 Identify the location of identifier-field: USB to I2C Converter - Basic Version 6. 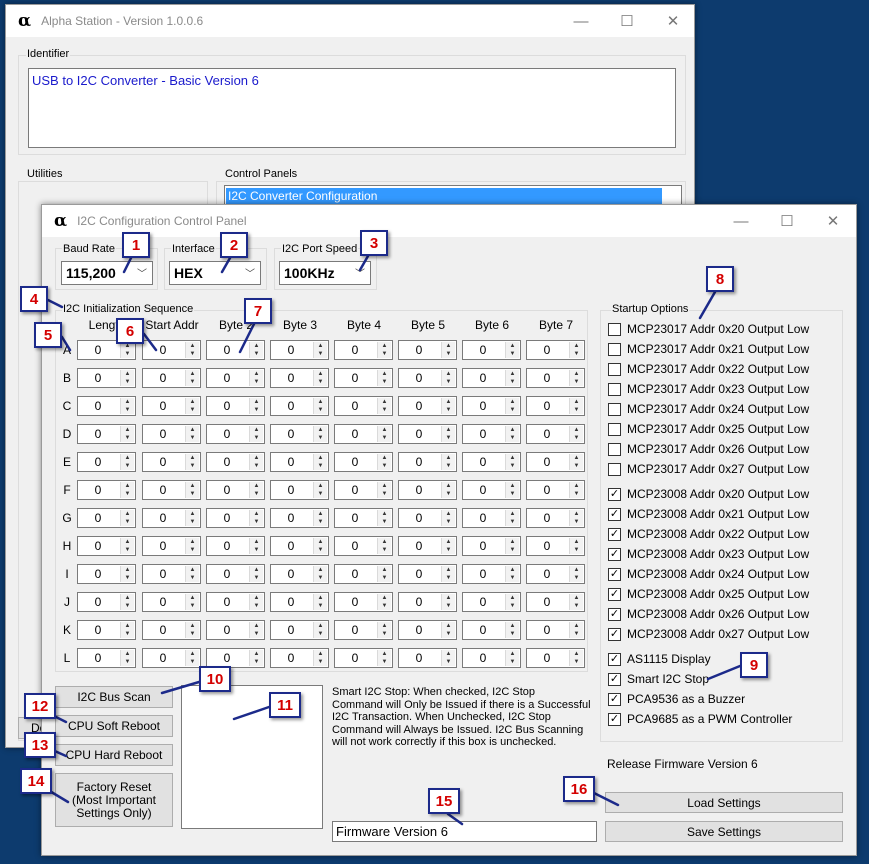
(352, 108).